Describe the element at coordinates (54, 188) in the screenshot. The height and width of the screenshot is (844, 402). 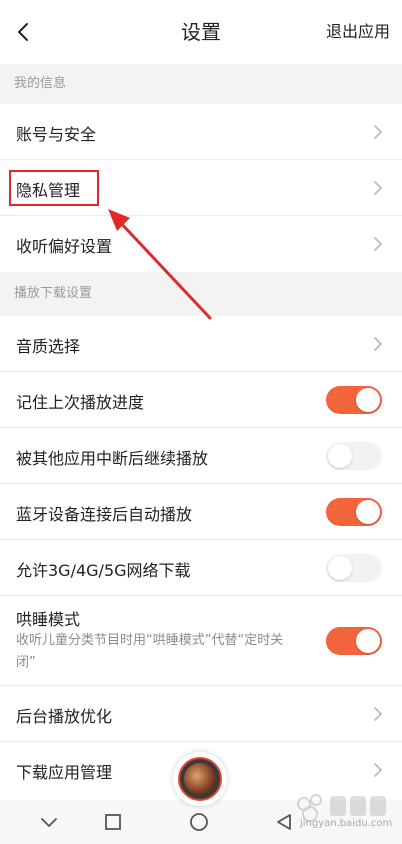
I see `annotation-highlight-box` at that location.